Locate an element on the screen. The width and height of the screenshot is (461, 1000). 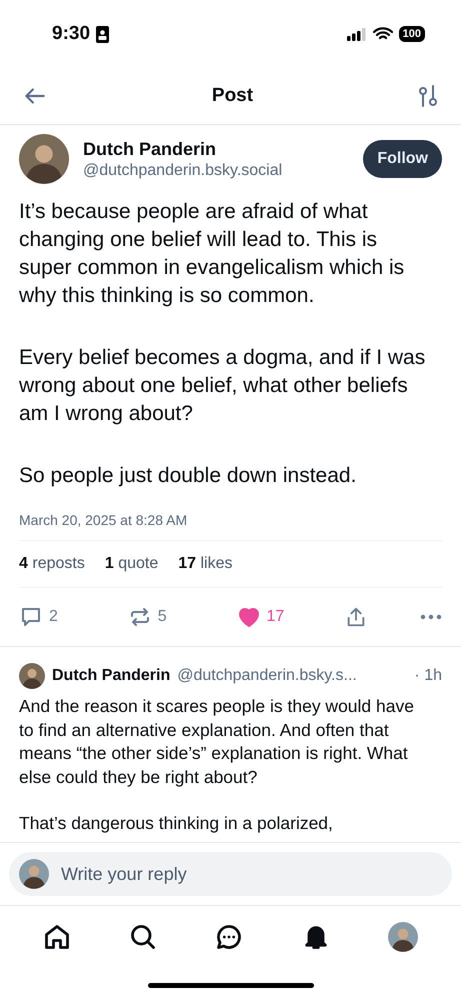
post-paragraph: Every belief becomes a dogma, and if I was wrong about one belief, what other beliefs am I wrong about? is located at coordinates (222, 386).